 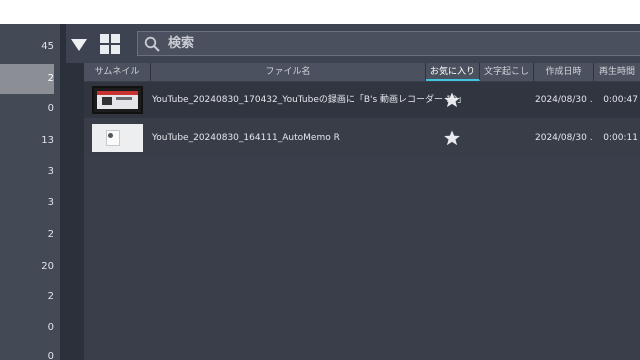 I want to click on category-count-selected: 2, so click(x=27, y=79).